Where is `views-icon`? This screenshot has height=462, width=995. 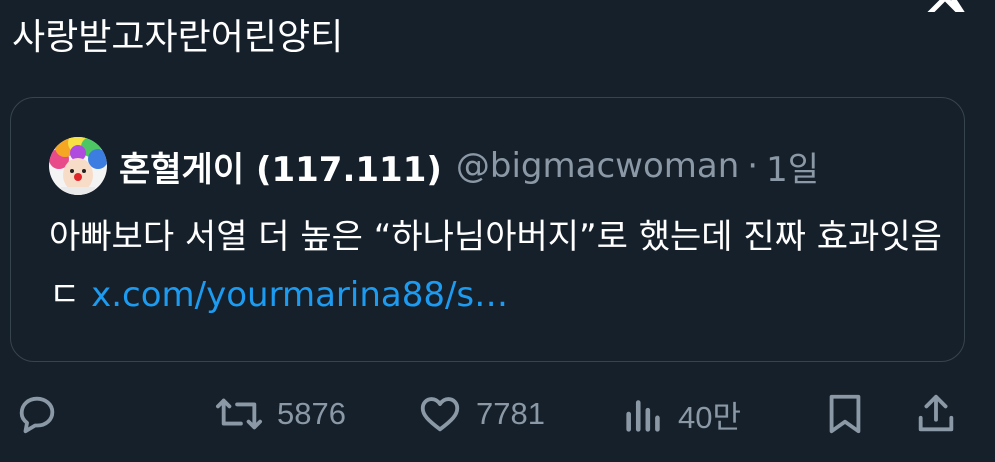 views-icon is located at coordinates (644, 414).